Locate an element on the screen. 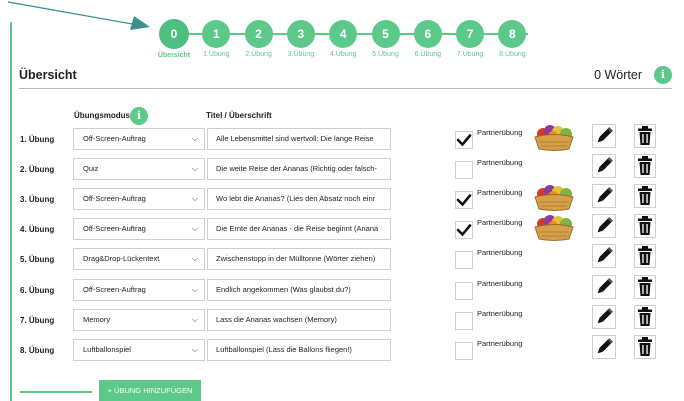  step-5: 5 5.Übung is located at coordinates (386, 39).